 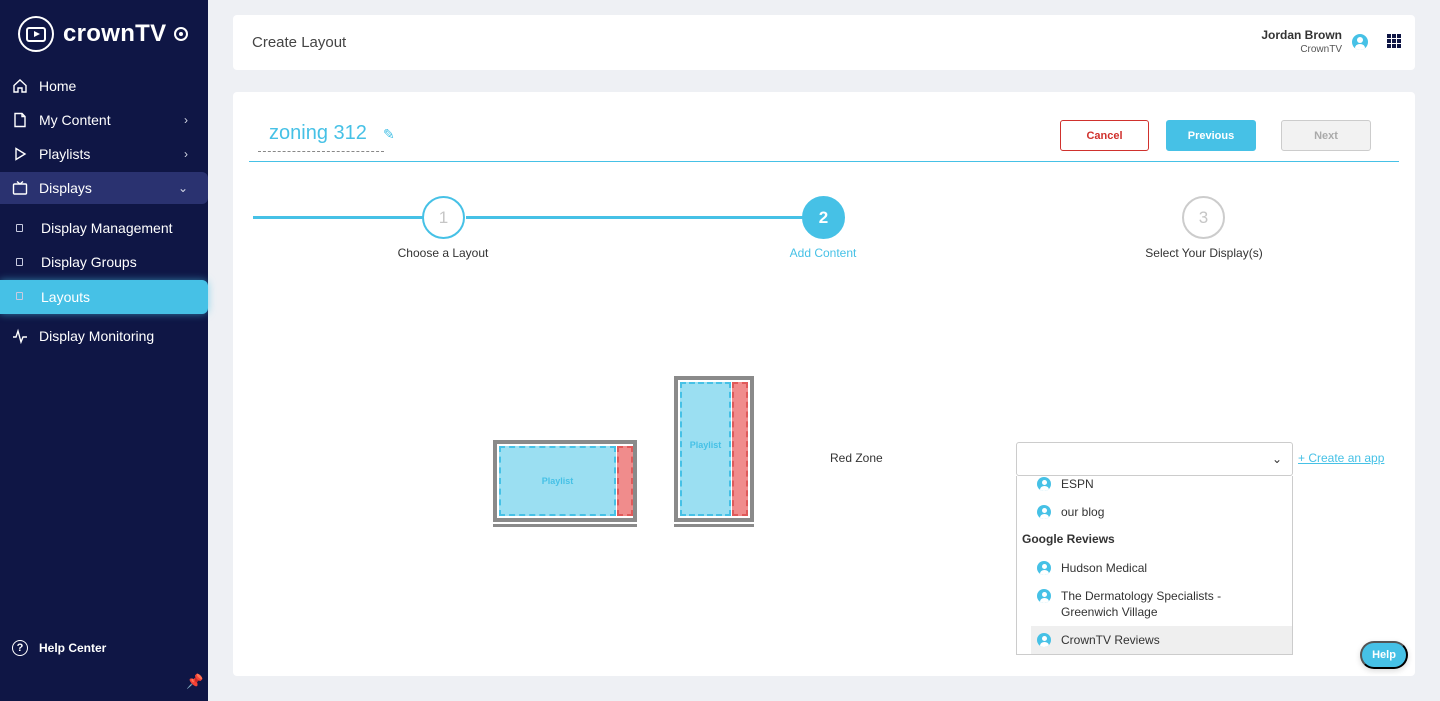 What do you see at coordinates (20, 336) in the screenshot?
I see `pulse-icon` at bounding box center [20, 336].